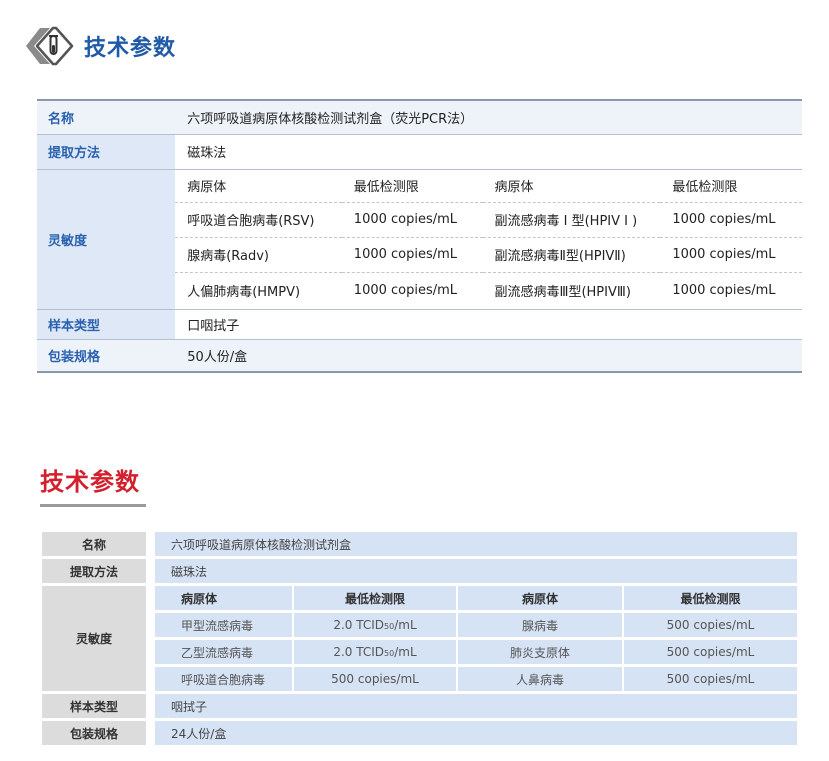 The width and height of the screenshot is (829, 761). What do you see at coordinates (224, 679) in the screenshot?
I see `cell: 呼吸道合胞病毒` at bounding box center [224, 679].